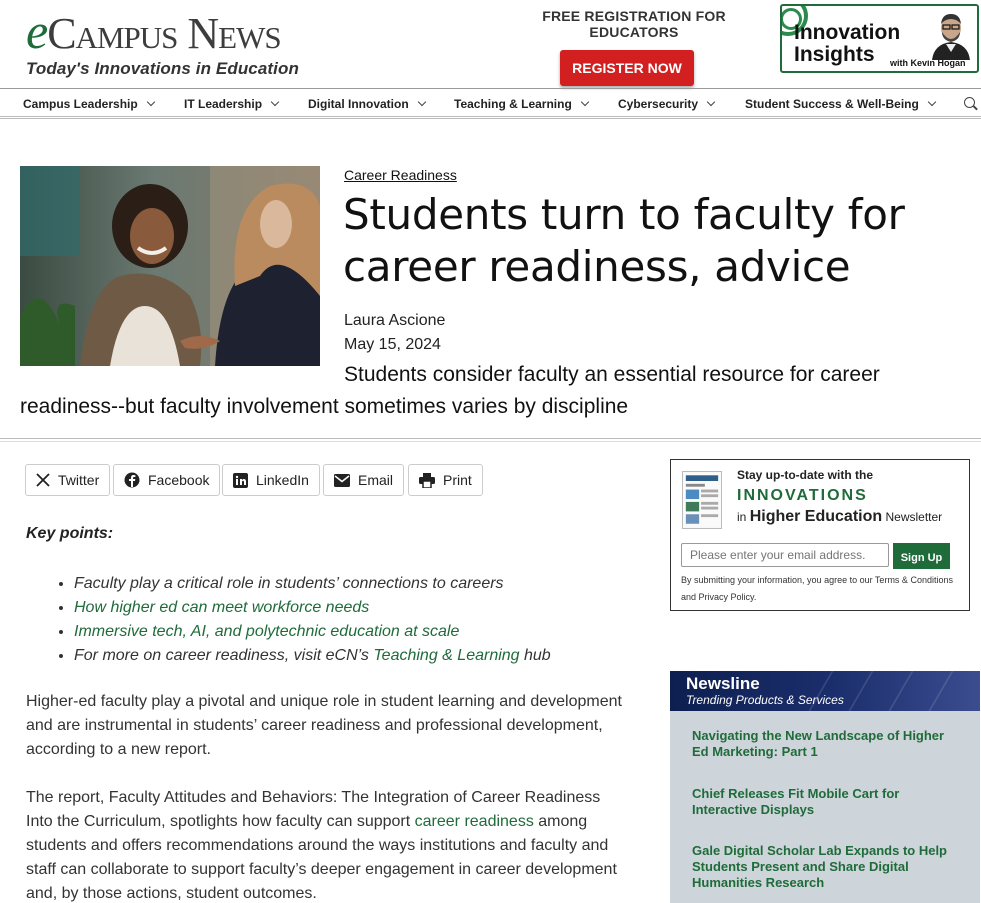 Image resolution: width=981 pixels, height=903 pixels. What do you see at coordinates (37, 31) in the screenshot?
I see `logo-e: e` at bounding box center [37, 31].